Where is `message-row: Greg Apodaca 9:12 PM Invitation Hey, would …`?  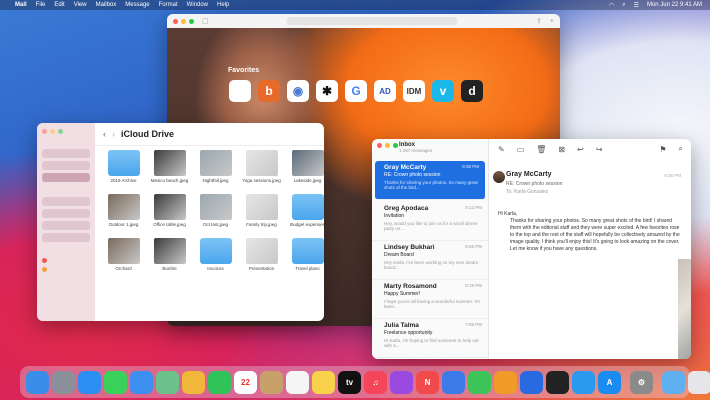
message-row: Greg Apodaca 9:12 PM Invitation Hey, would … is located at coordinates (430, 221).